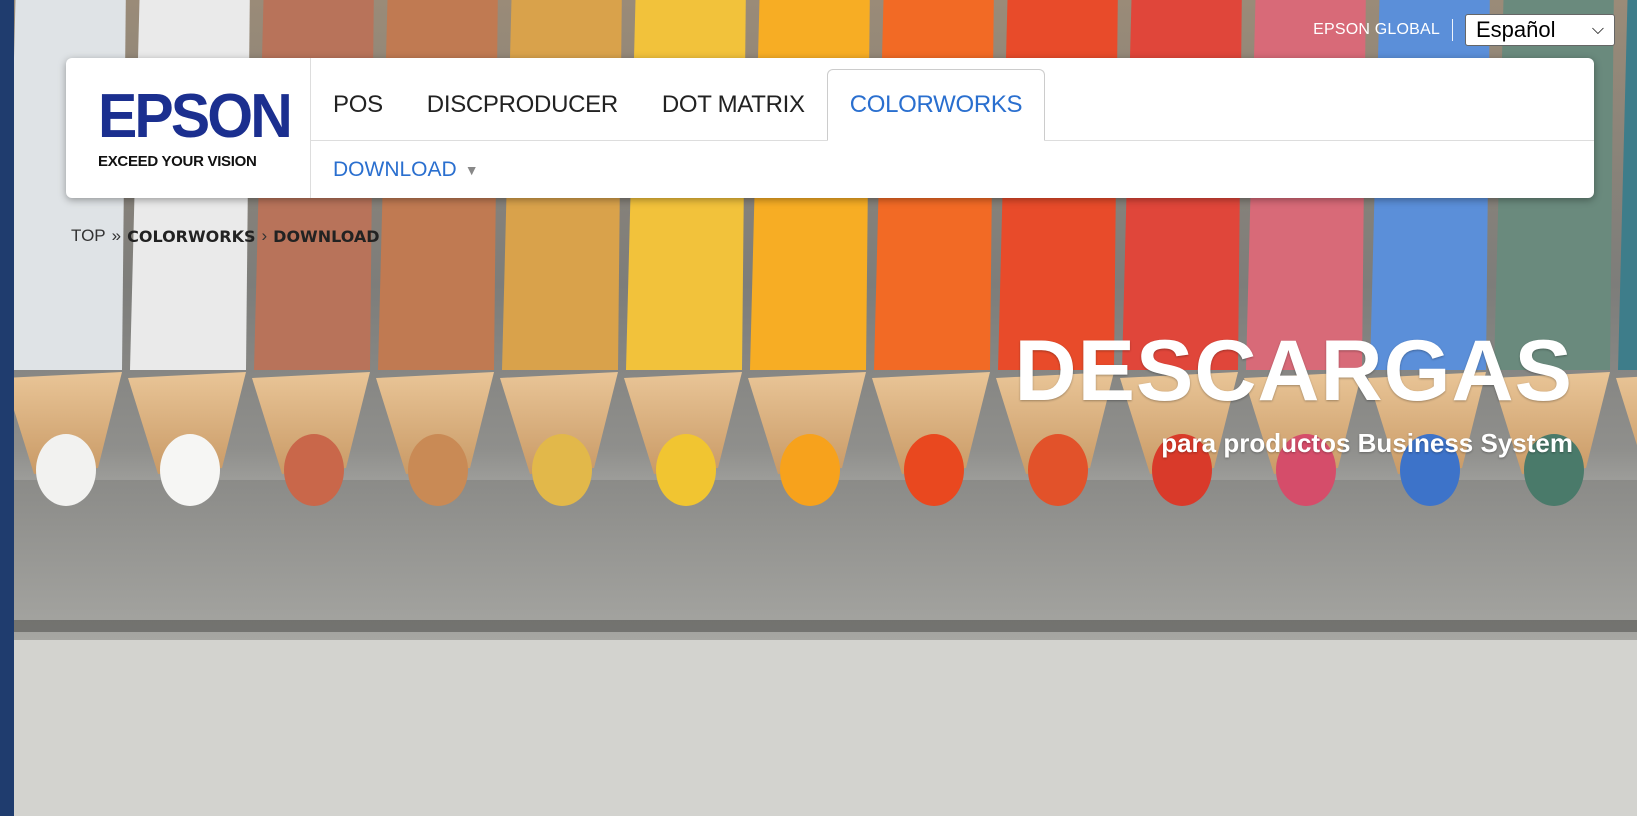  What do you see at coordinates (326, 236) in the screenshot?
I see `breadcrumb-current: DOWNLOAD` at bounding box center [326, 236].